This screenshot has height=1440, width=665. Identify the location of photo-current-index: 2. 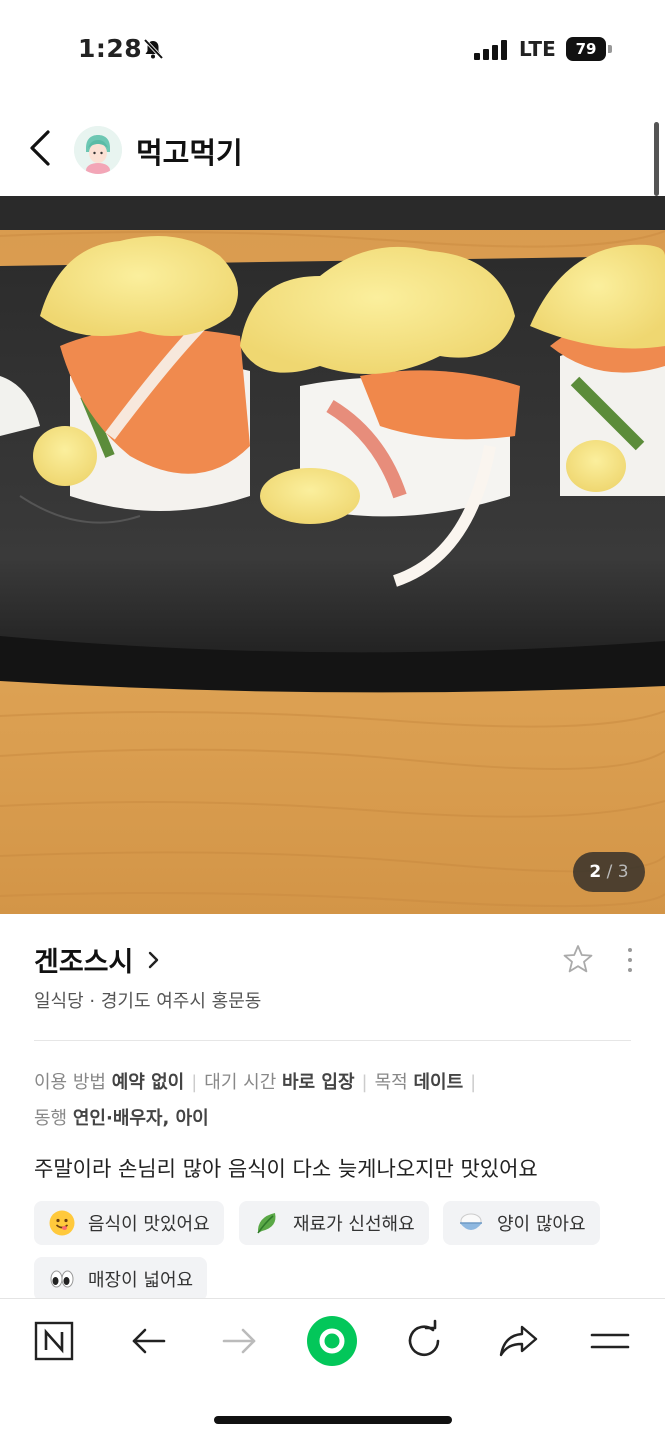
(595, 872).